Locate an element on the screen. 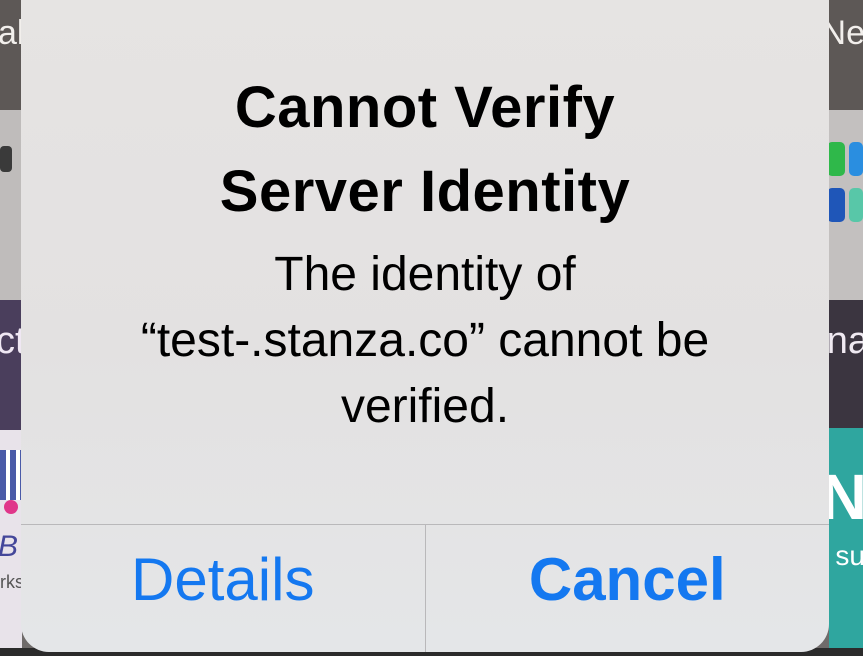  background-widget is located at coordinates (11, 205).